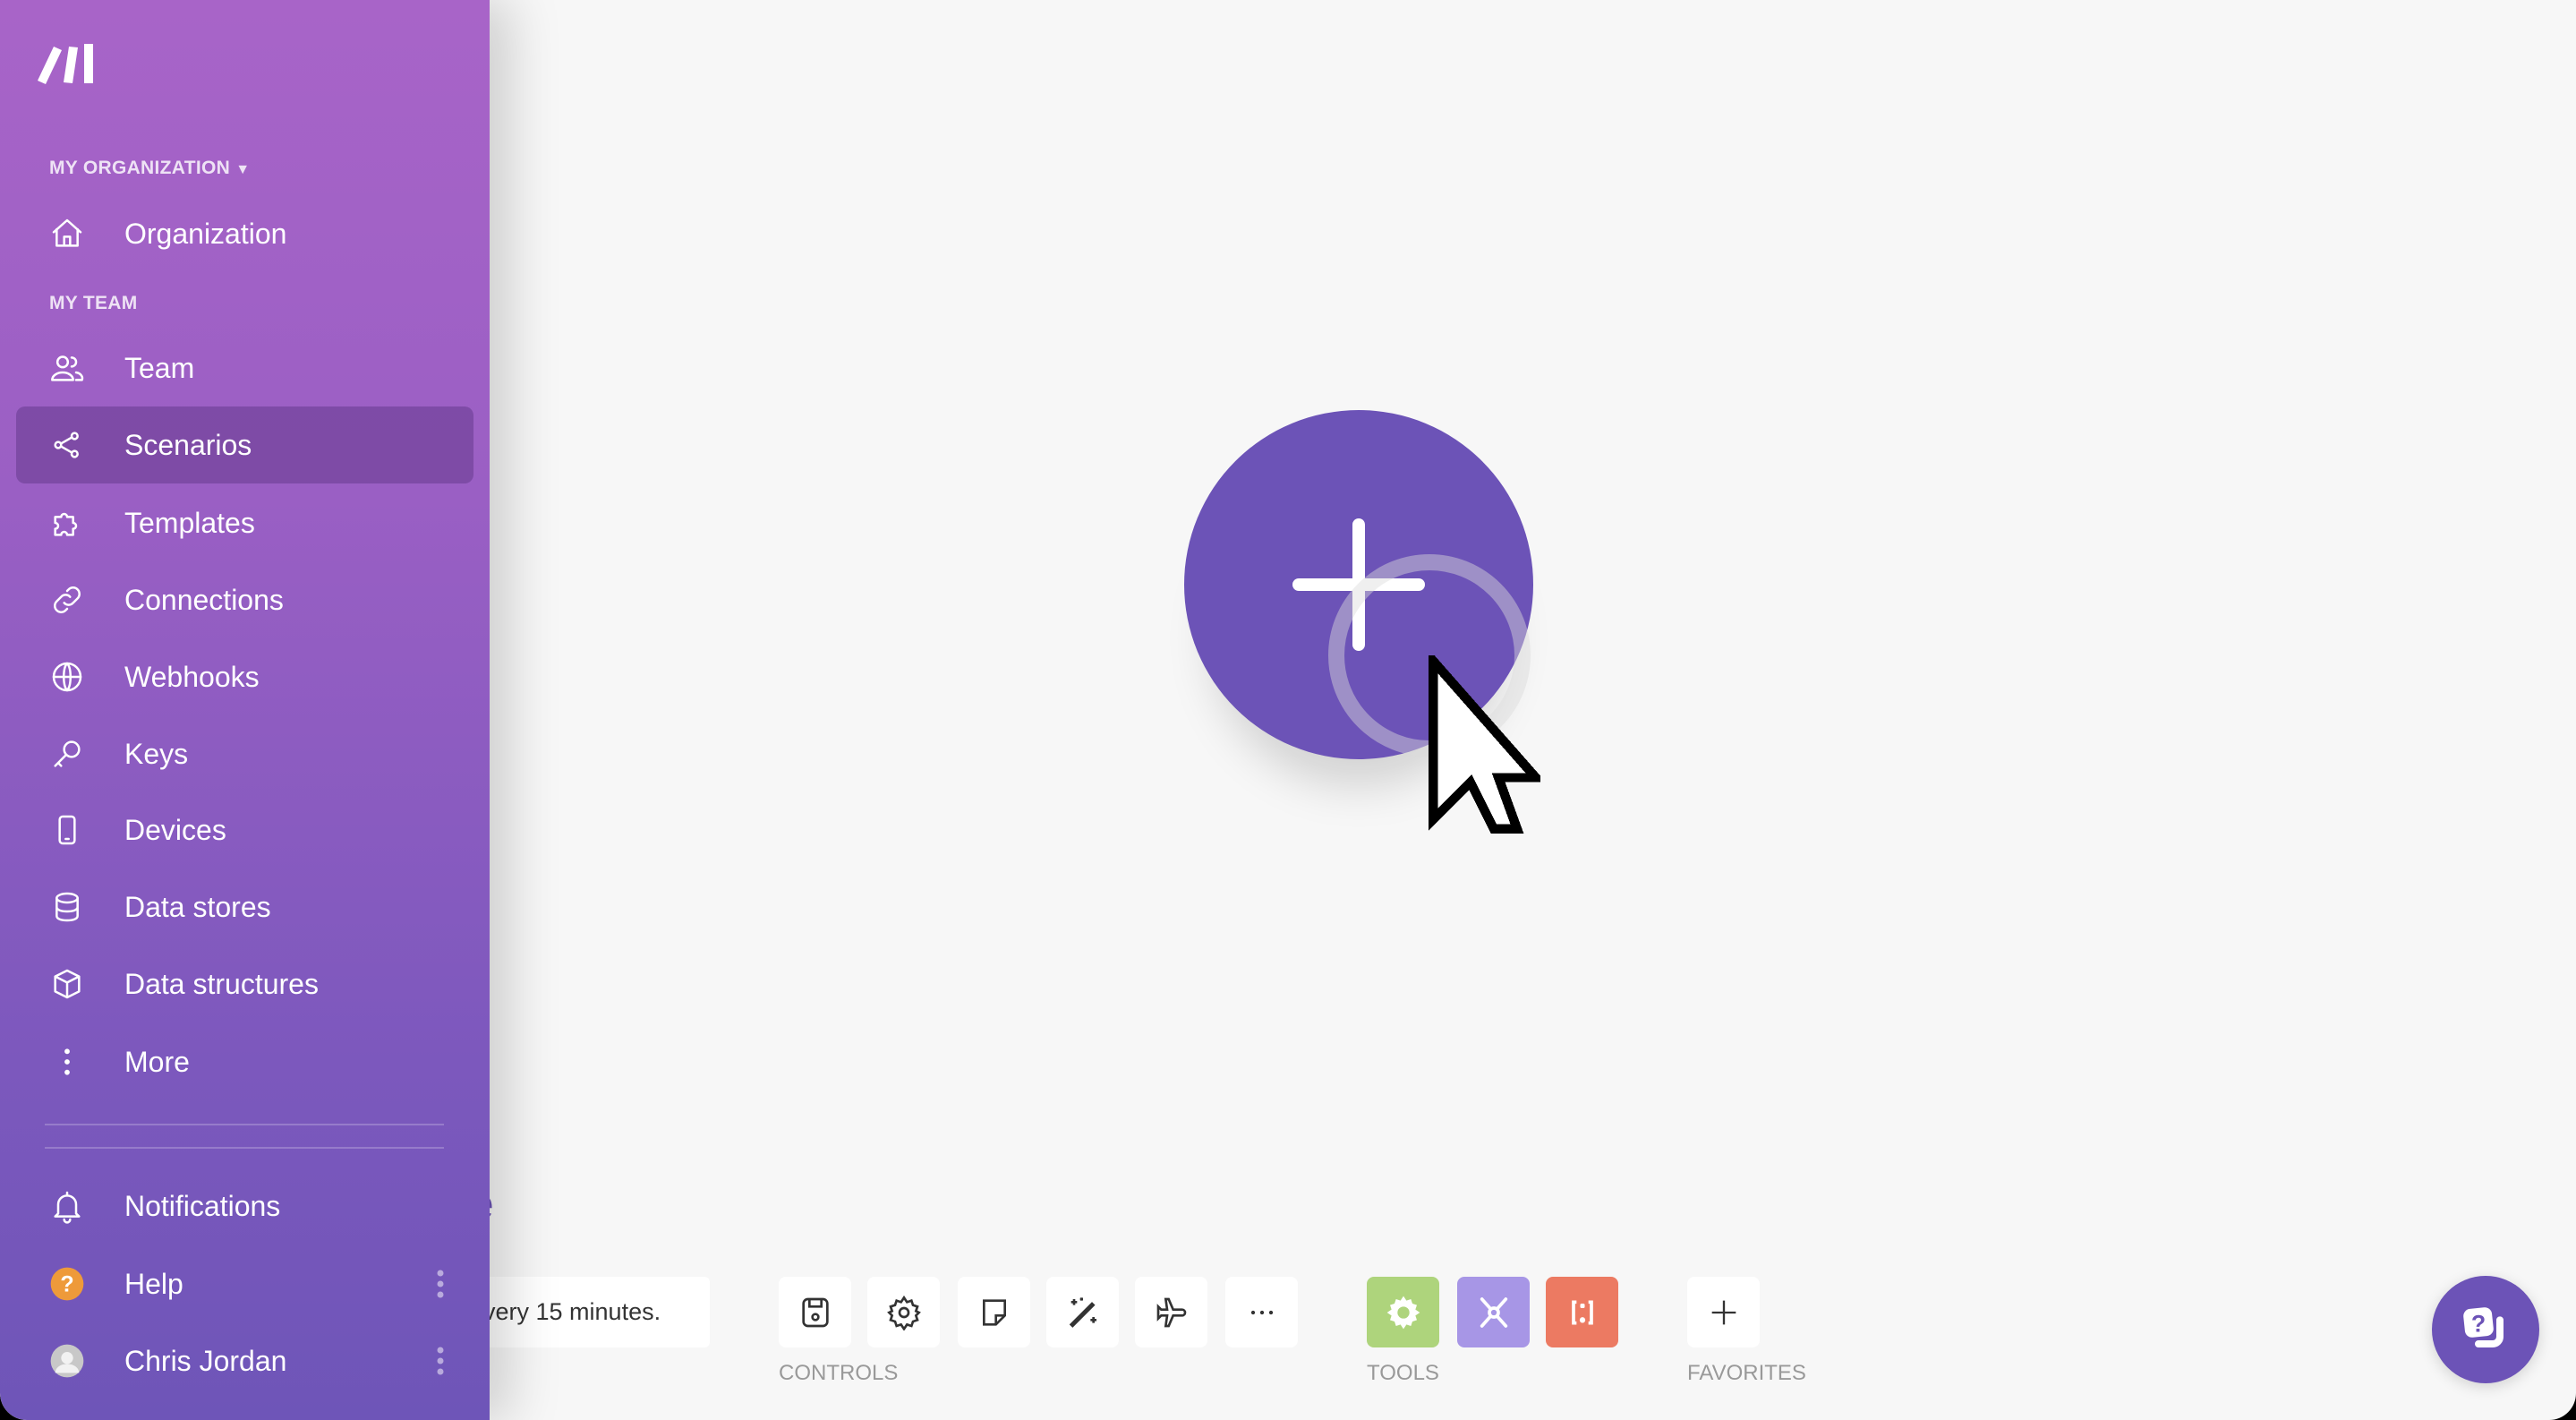 Image resolution: width=2576 pixels, height=1420 pixels. What do you see at coordinates (202, 1206) in the screenshot?
I see `sidebar-item-label: Notifications` at bounding box center [202, 1206].